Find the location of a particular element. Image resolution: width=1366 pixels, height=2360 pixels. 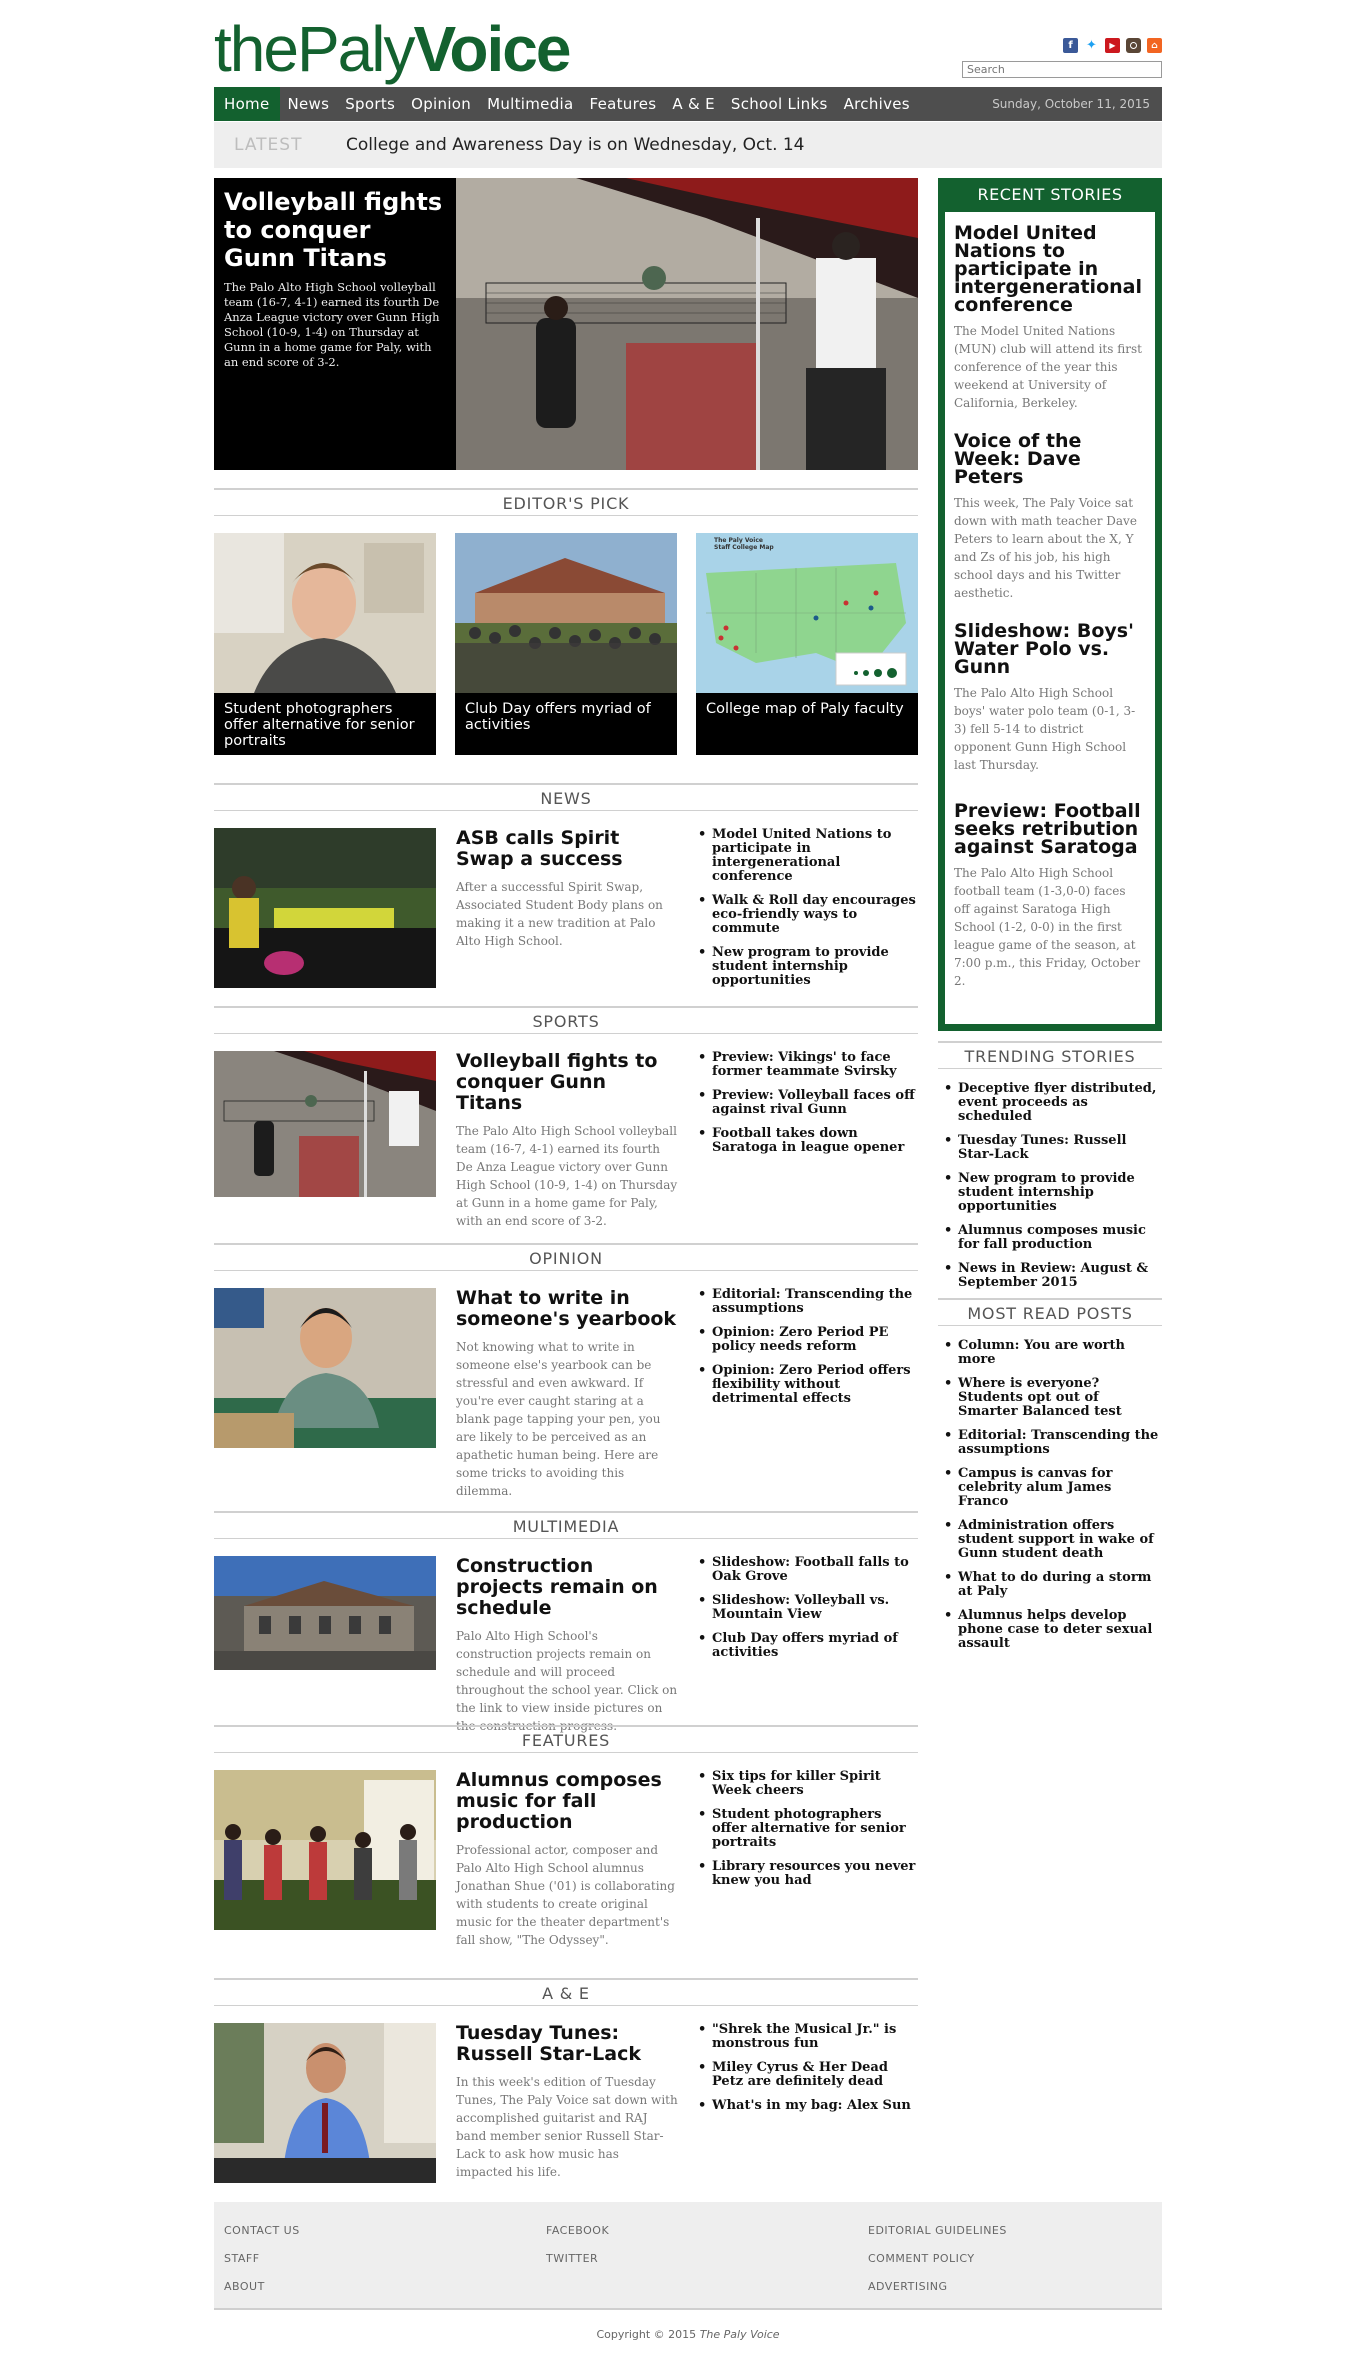

sports-lead-title: Volleyball fights to conquer Gunn Titans is located at coordinates (567, 1082).